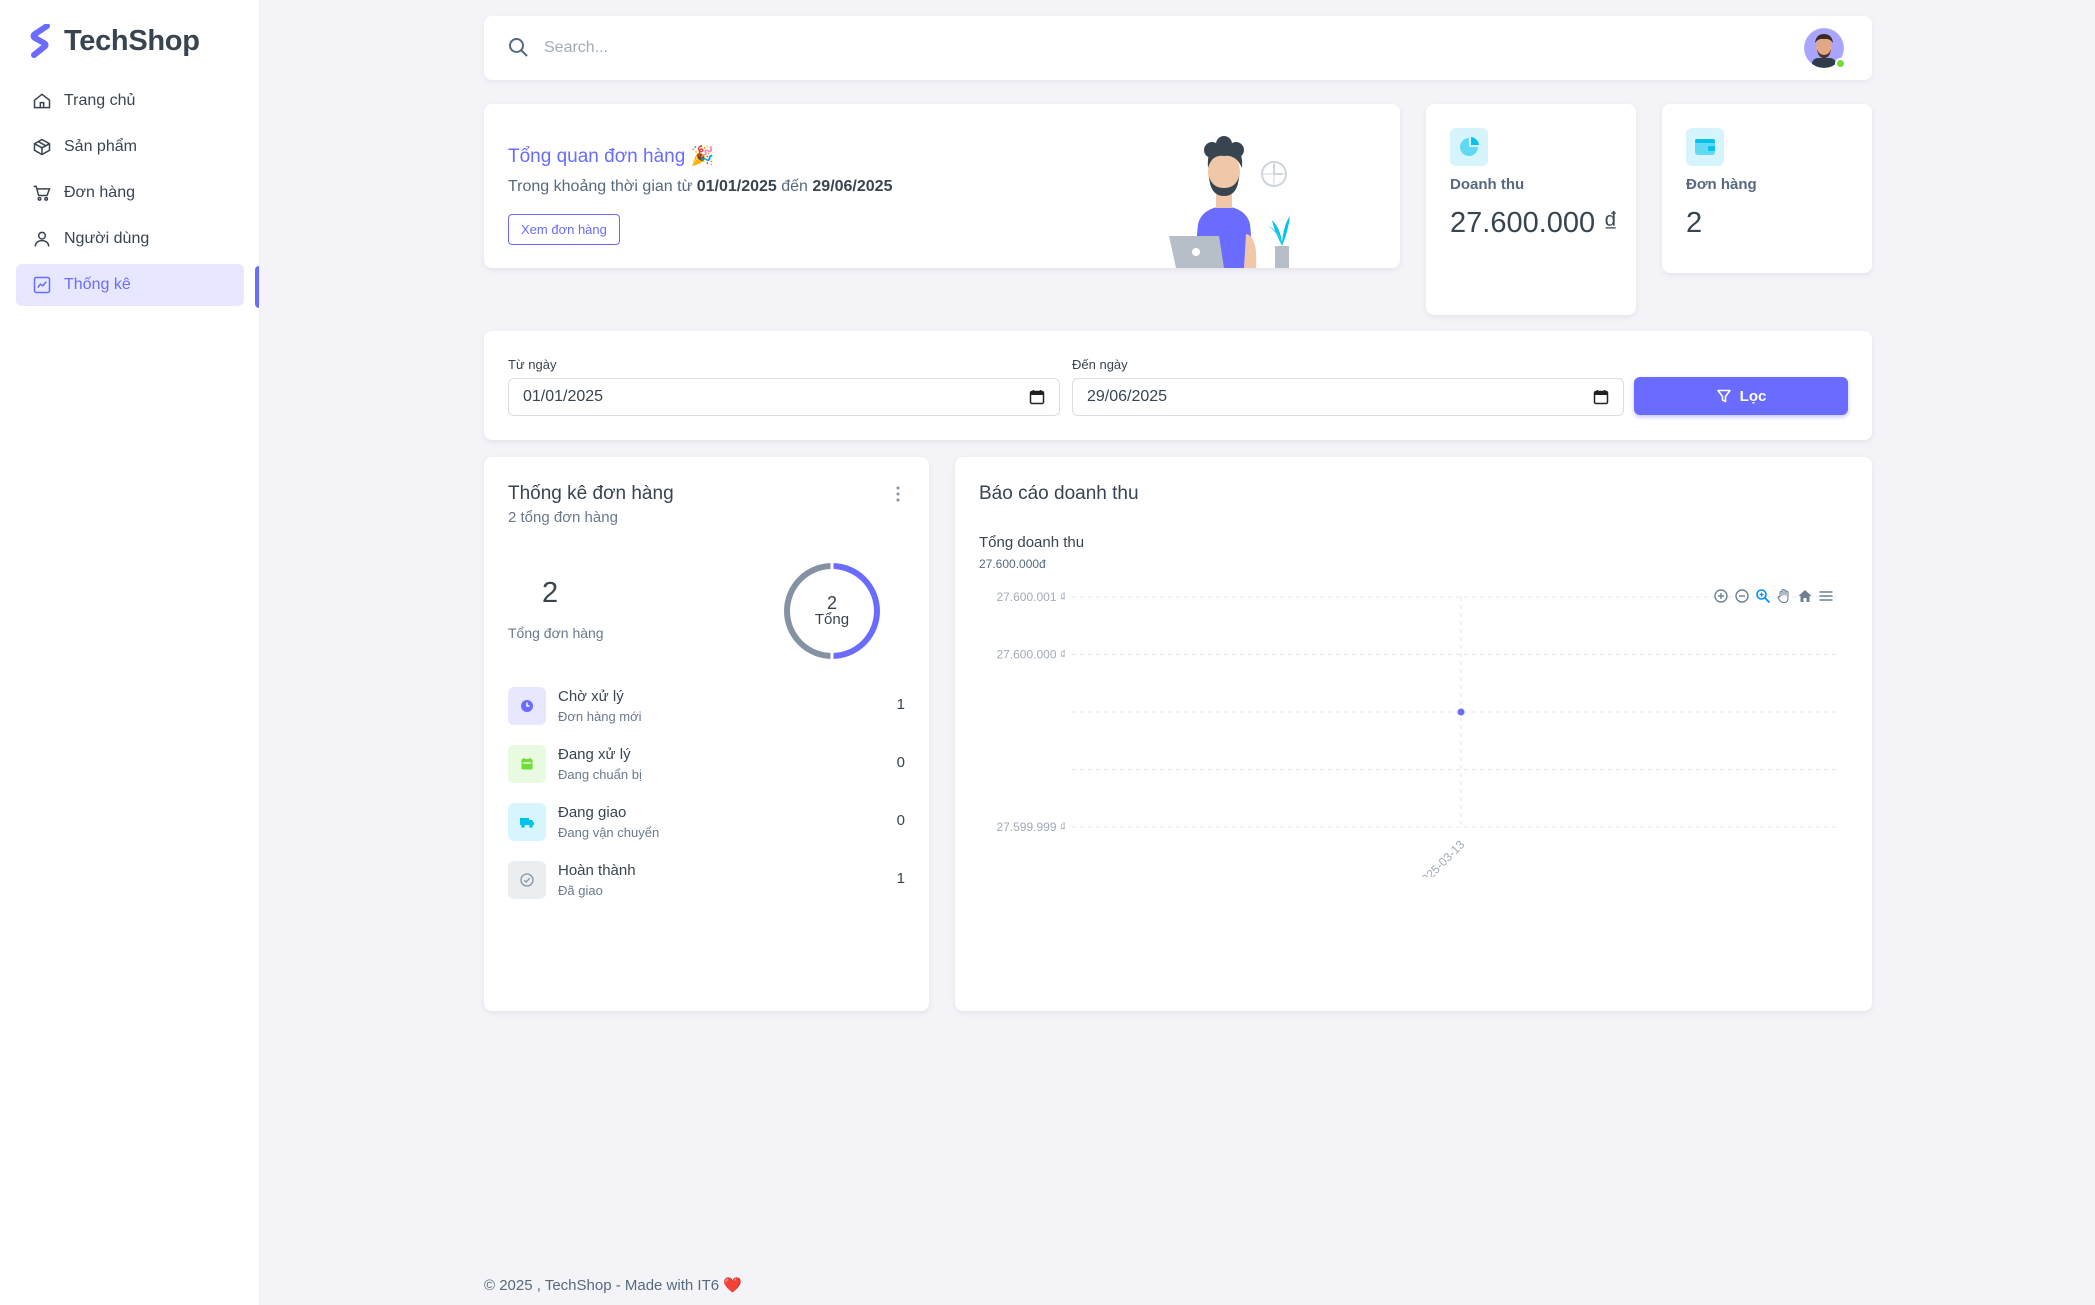 Image resolution: width=2095 pixels, height=1305 pixels. What do you see at coordinates (42, 239) in the screenshot?
I see `user-icon` at bounding box center [42, 239].